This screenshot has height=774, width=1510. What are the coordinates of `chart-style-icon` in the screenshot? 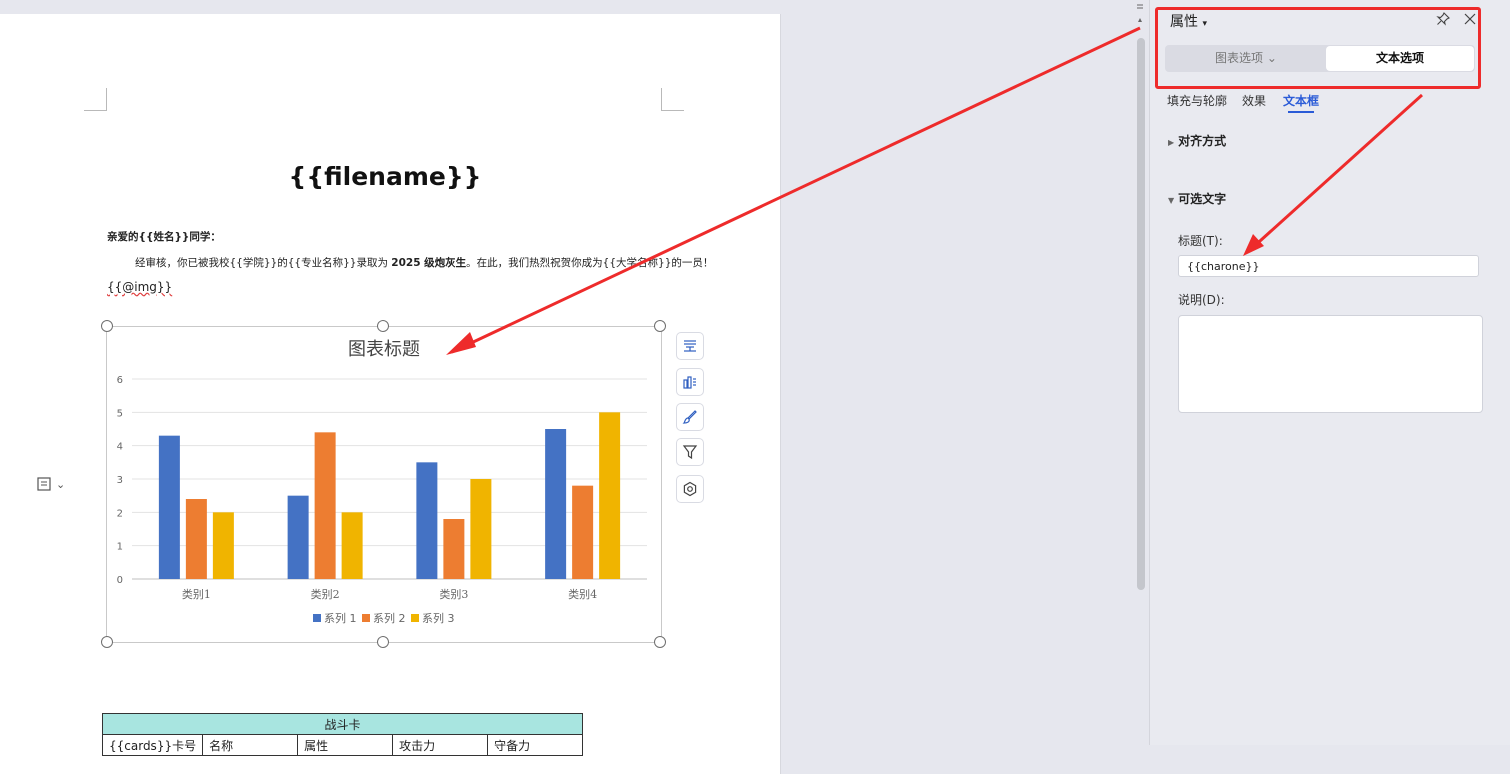 It's located at (689, 382).